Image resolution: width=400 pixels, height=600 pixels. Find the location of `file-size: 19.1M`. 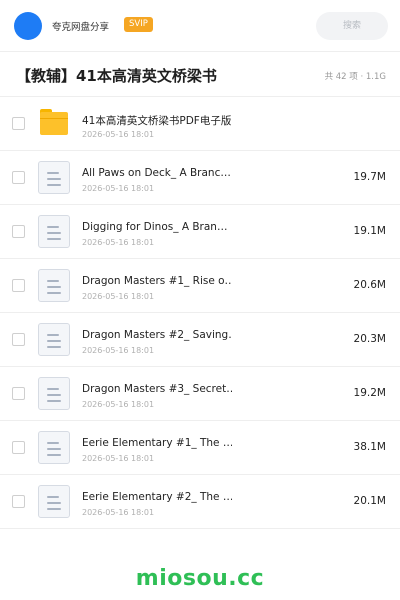

file-size: 19.1M is located at coordinates (369, 231).